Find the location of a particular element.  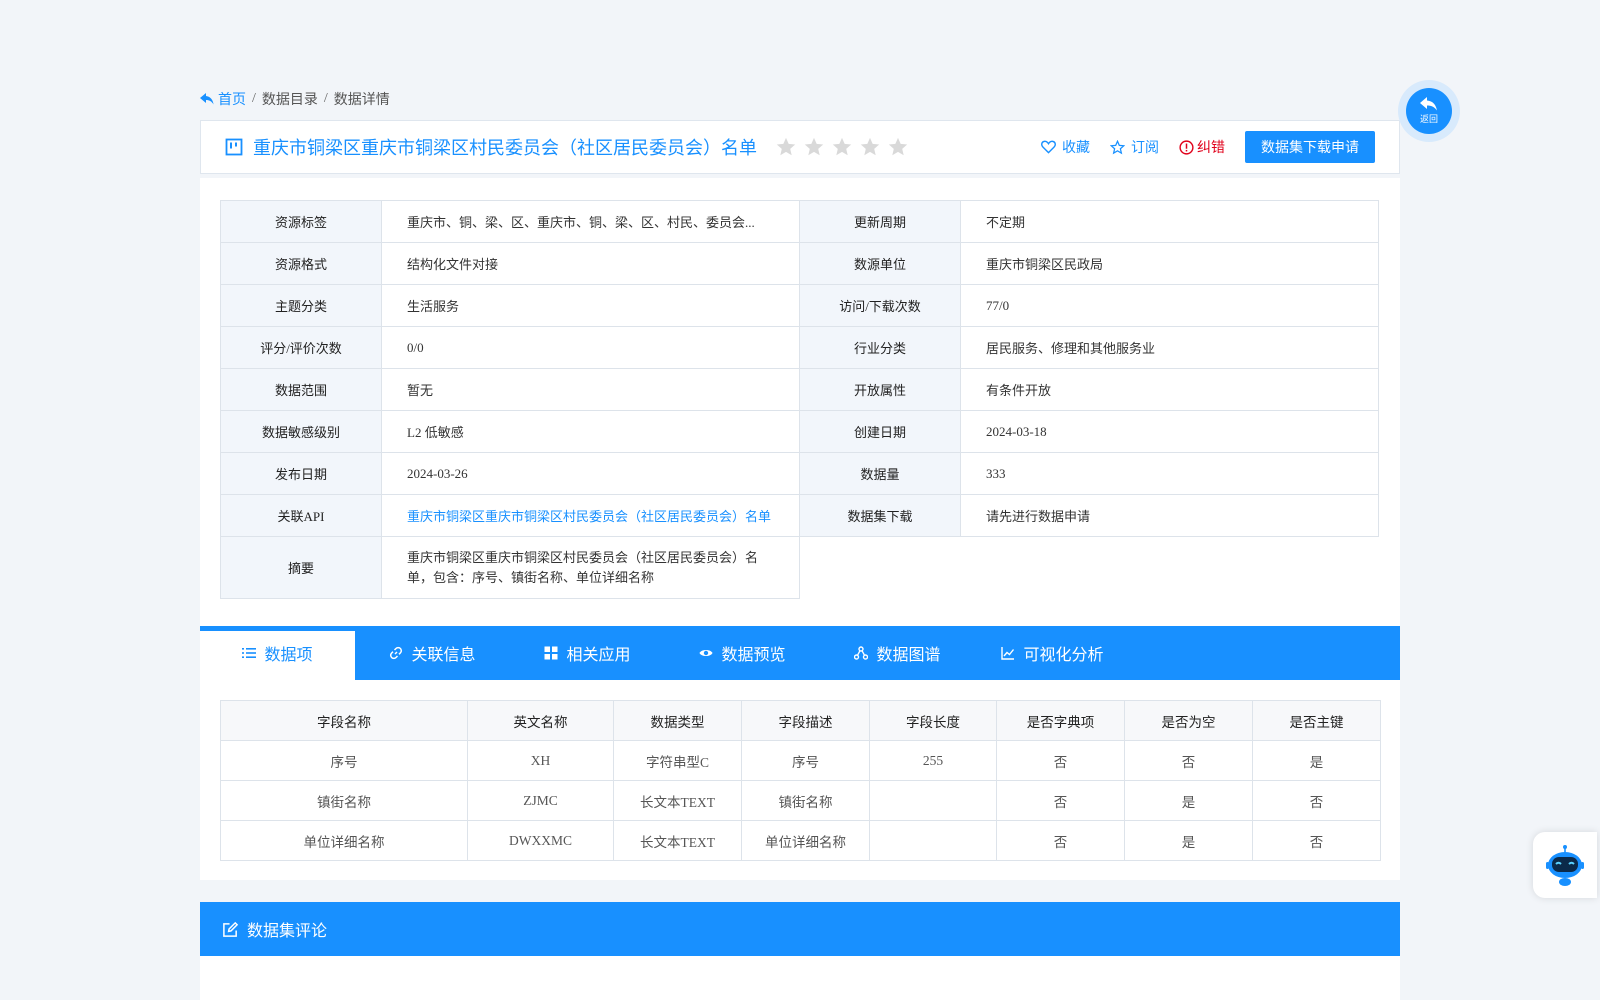

breadcrumb-home: 首页 is located at coordinates (223, 99).